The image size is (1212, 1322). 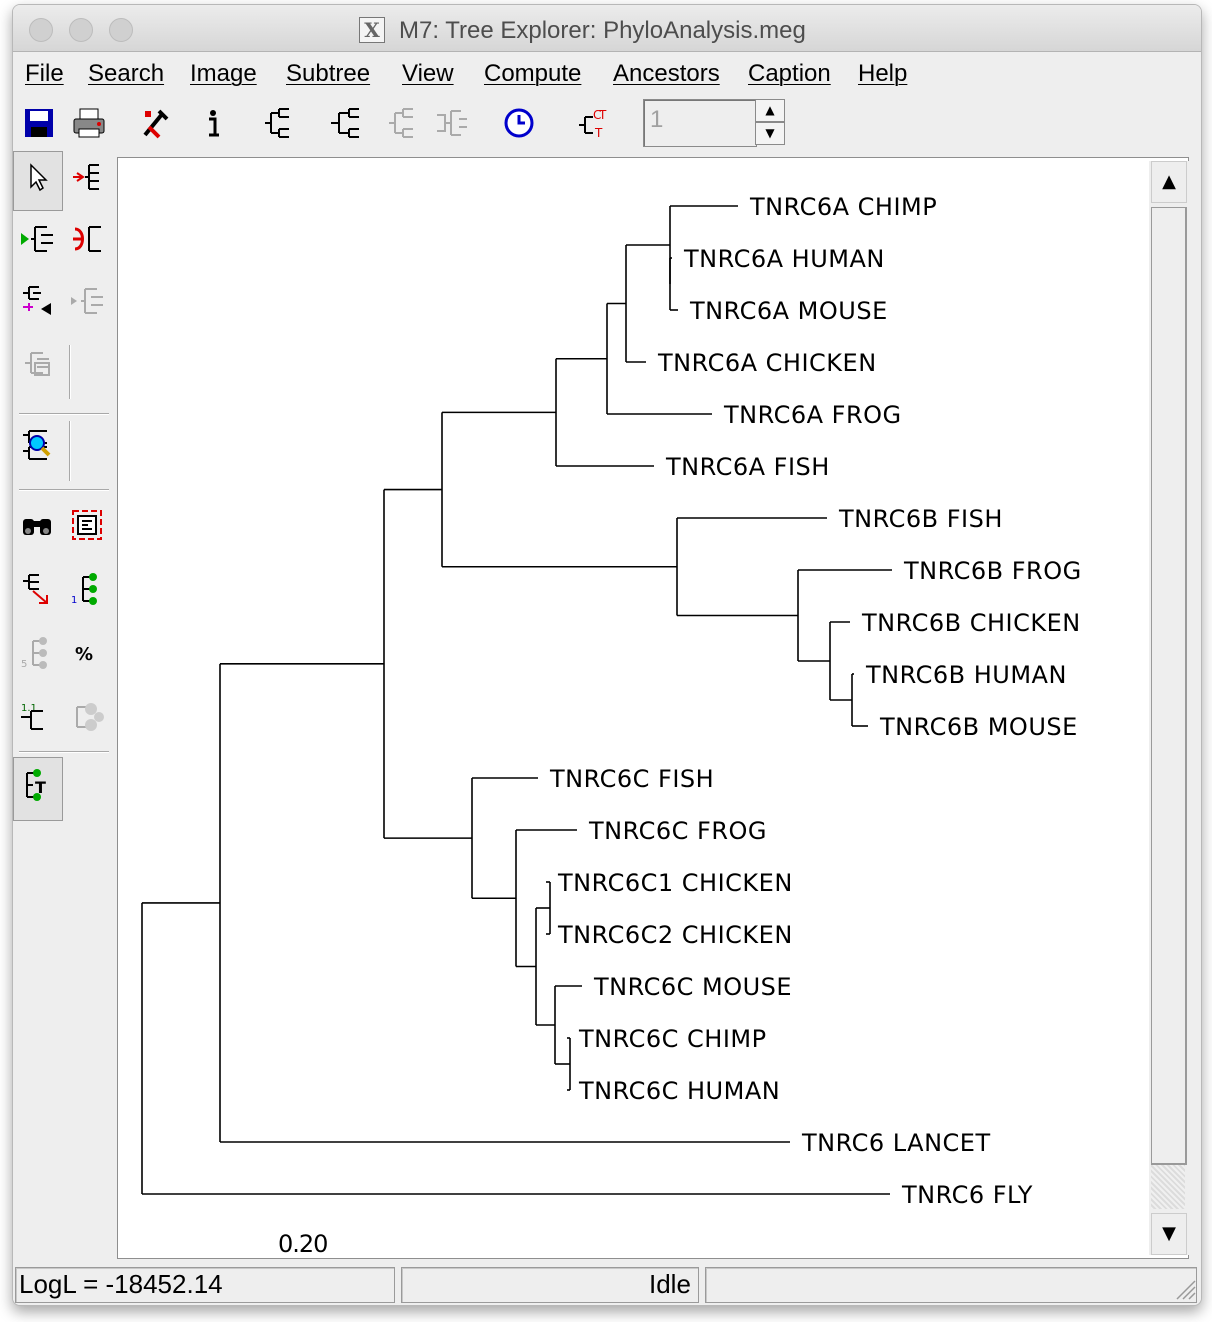 I want to click on menu-ancestors: Ancestors, so click(x=666, y=74).